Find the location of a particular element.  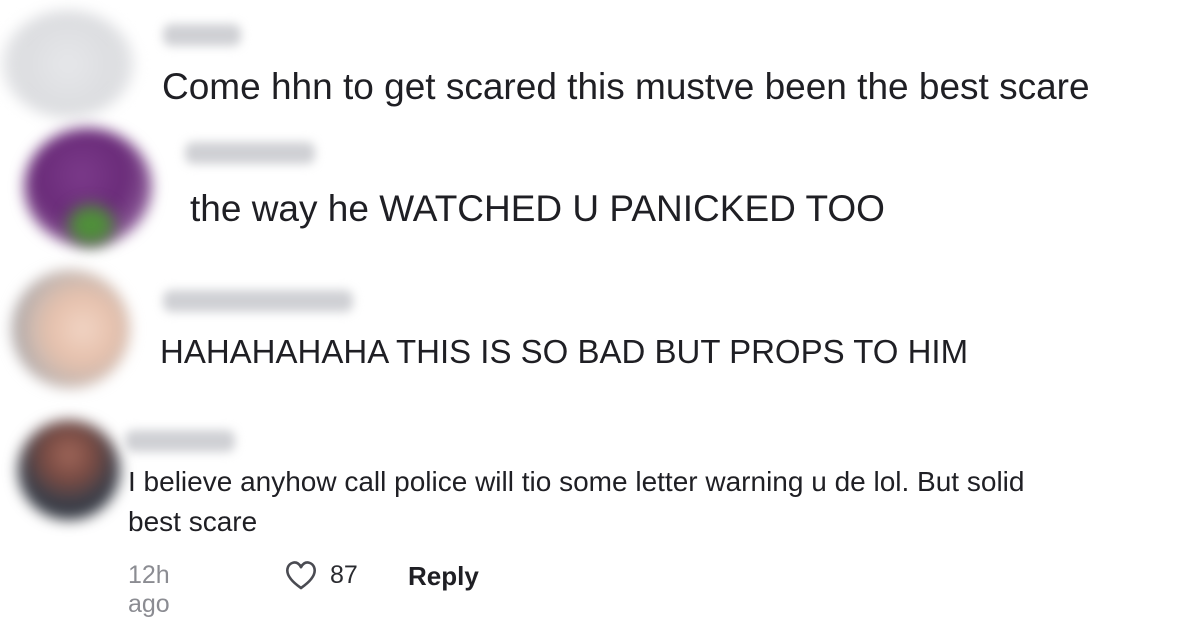

reply-button: Reply is located at coordinates (443, 576).